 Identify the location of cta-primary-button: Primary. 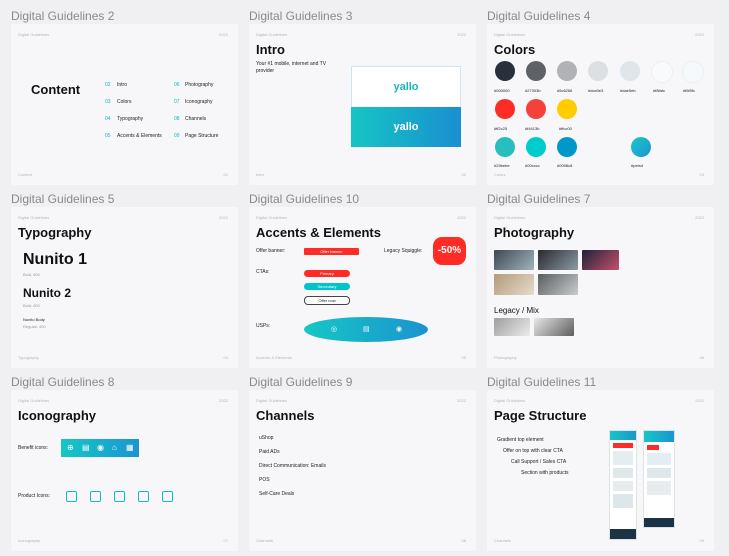
(327, 273).